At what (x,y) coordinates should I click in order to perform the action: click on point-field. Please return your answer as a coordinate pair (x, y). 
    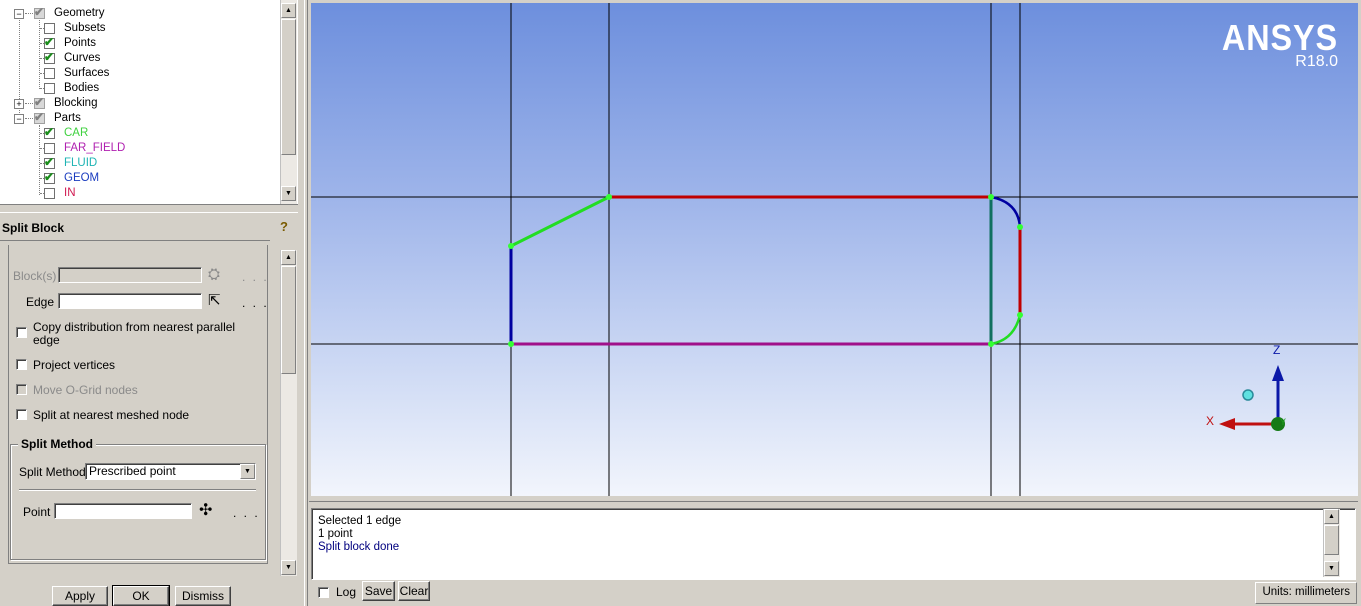
    Looking at the image, I should click on (123, 511).